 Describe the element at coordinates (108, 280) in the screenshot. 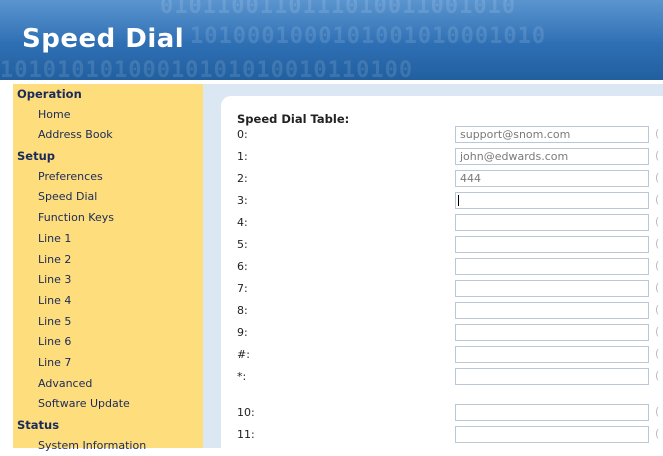

I see `nav-item-line-3: Line 3` at that location.